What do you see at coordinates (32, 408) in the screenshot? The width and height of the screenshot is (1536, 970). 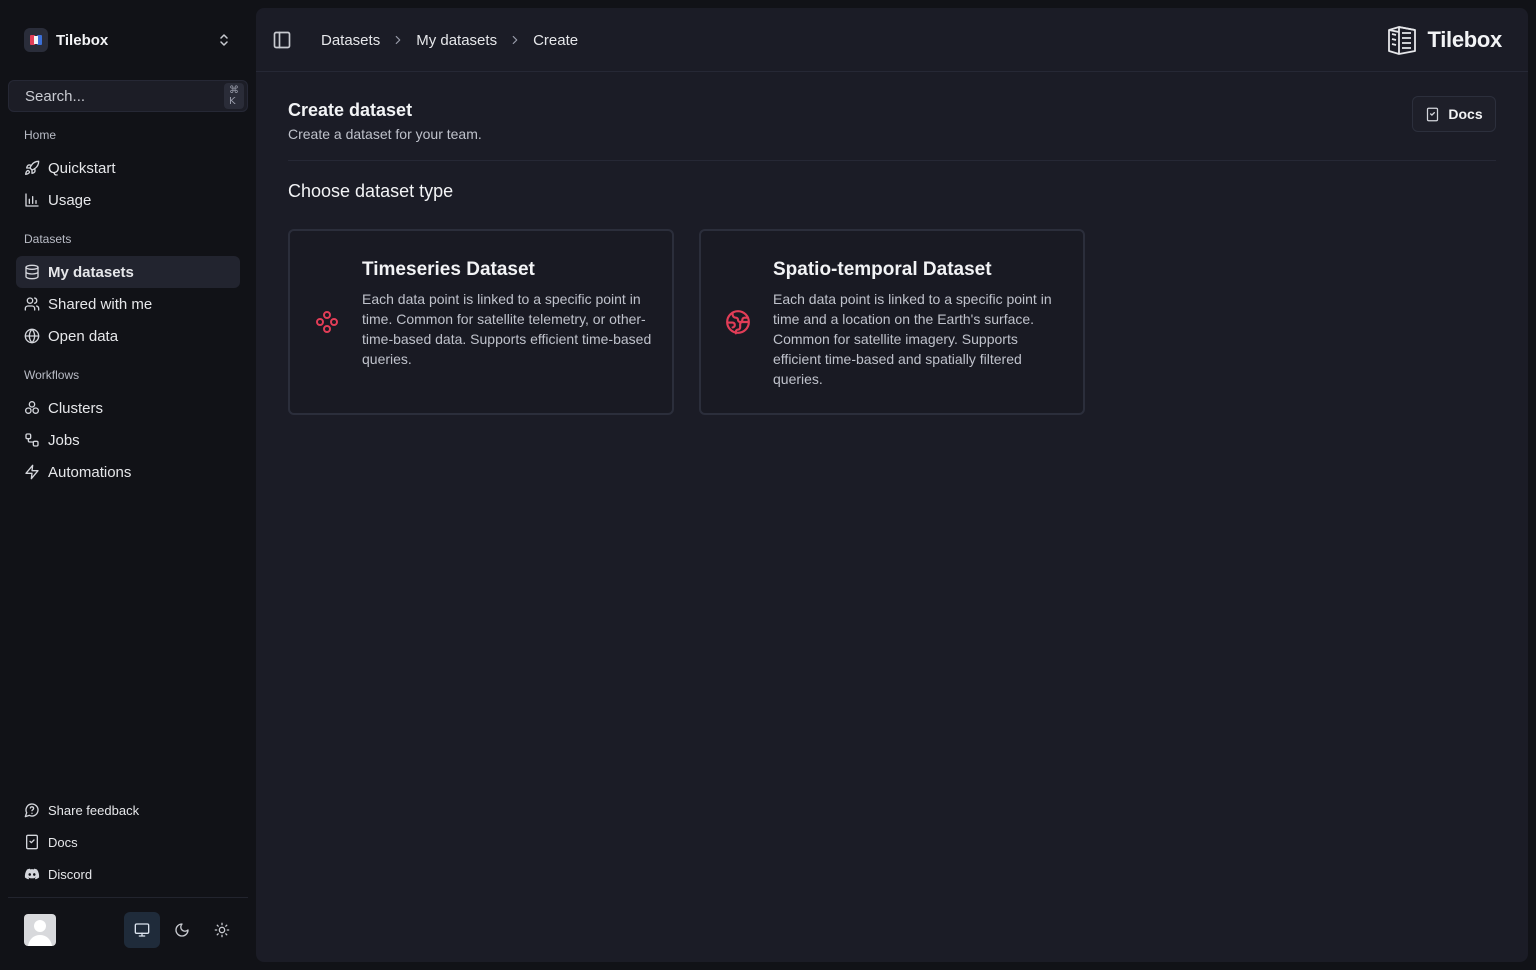 I see `cluster-icon` at bounding box center [32, 408].